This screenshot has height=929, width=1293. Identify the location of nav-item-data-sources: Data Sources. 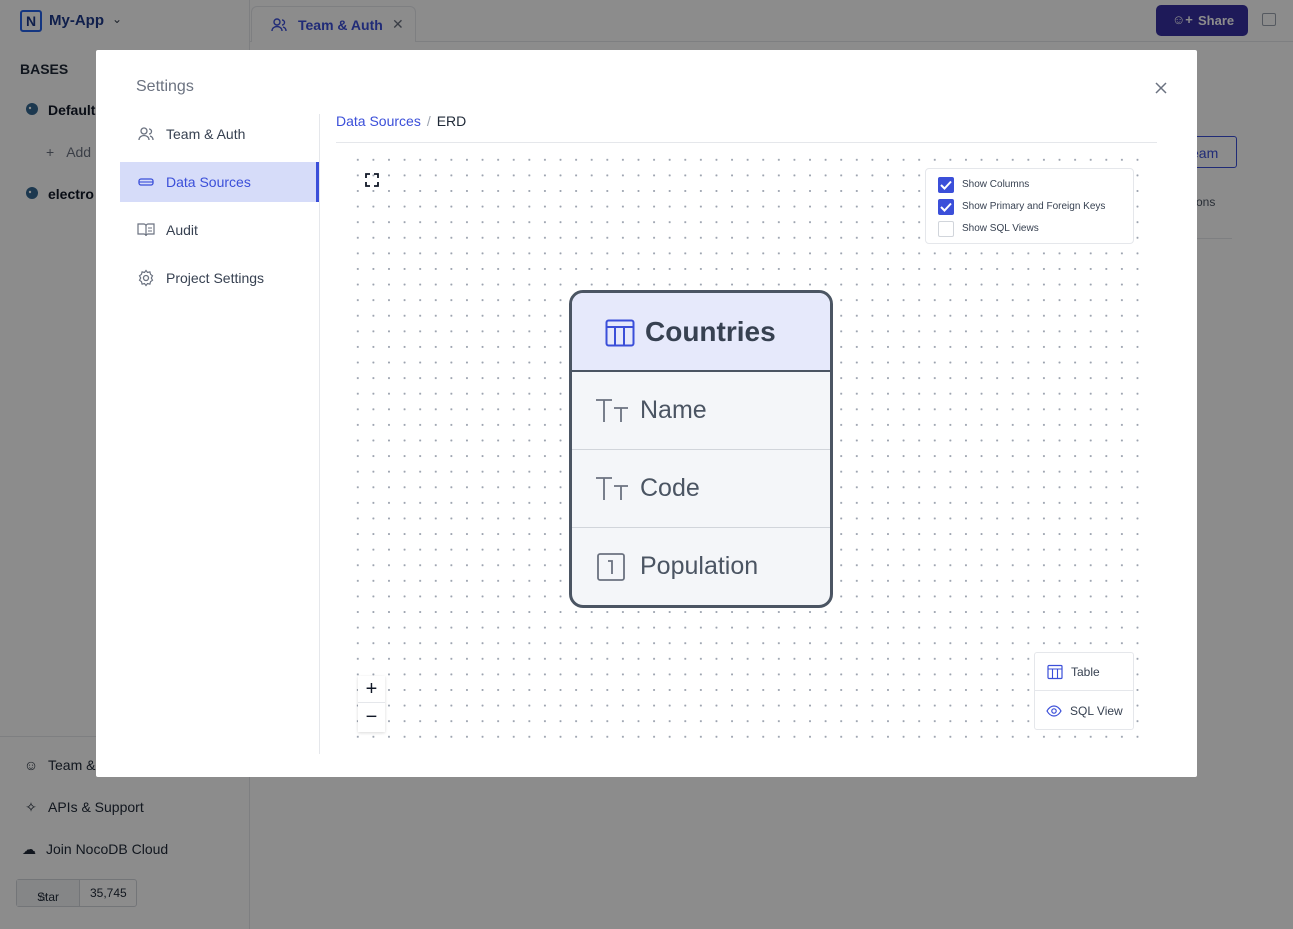
(219, 182).